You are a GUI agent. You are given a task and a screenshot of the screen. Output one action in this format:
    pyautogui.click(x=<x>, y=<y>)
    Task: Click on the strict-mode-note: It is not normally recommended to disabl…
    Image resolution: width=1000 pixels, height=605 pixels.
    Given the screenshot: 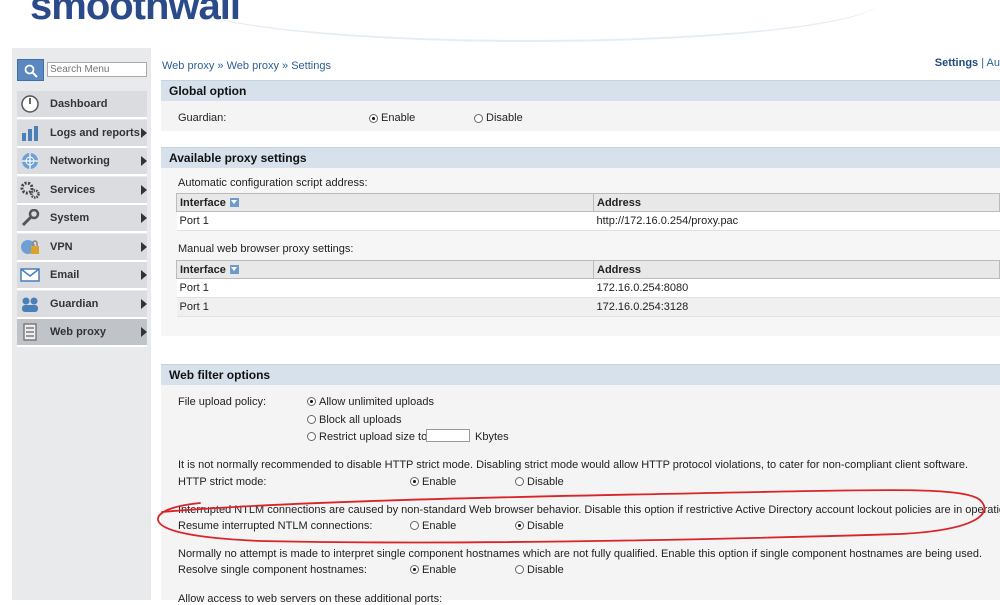 What is the action you would take?
    pyautogui.click(x=573, y=465)
    